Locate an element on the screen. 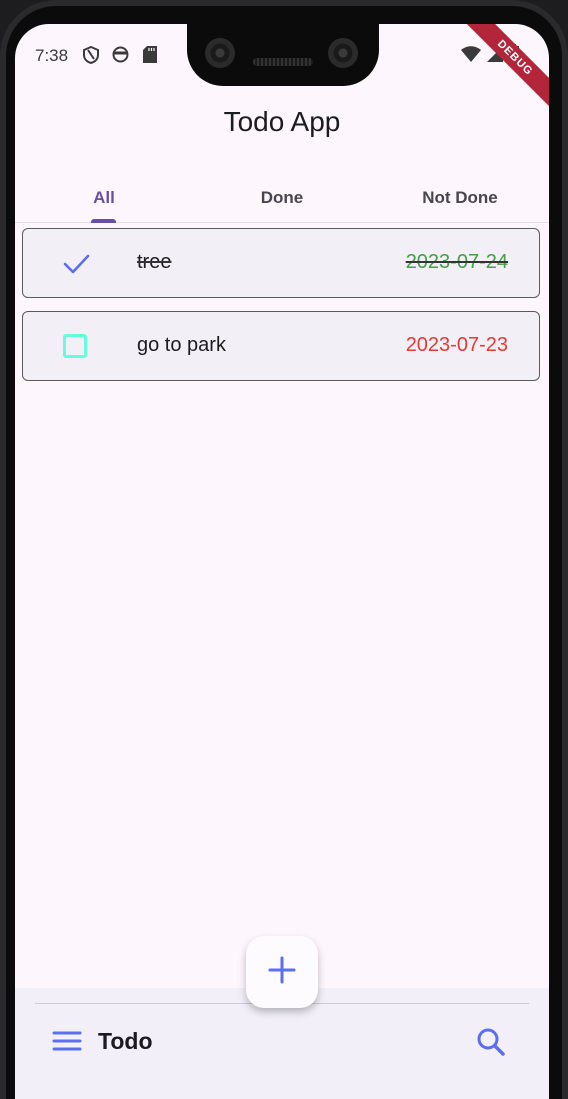 The width and height of the screenshot is (568, 1099). camera-notch is located at coordinates (283, 55).